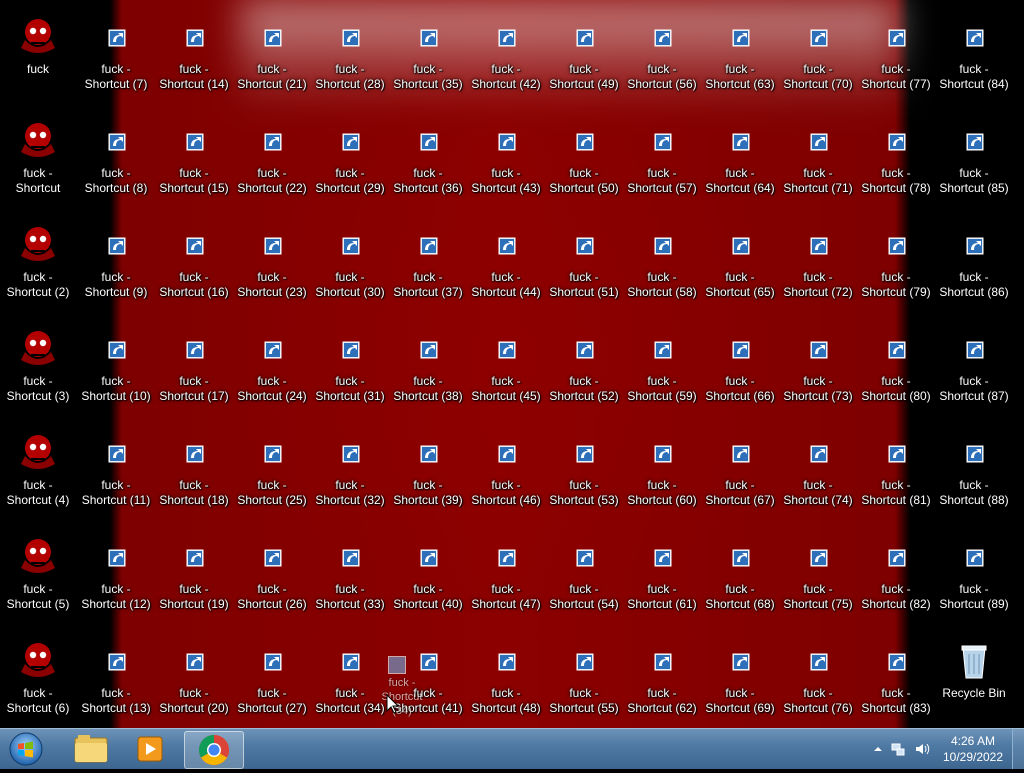 Image resolution: width=1024 pixels, height=773 pixels. What do you see at coordinates (428, 268) in the screenshot?
I see `desktop-shortcut: fuck - Shortcut (37)` at bounding box center [428, 268].